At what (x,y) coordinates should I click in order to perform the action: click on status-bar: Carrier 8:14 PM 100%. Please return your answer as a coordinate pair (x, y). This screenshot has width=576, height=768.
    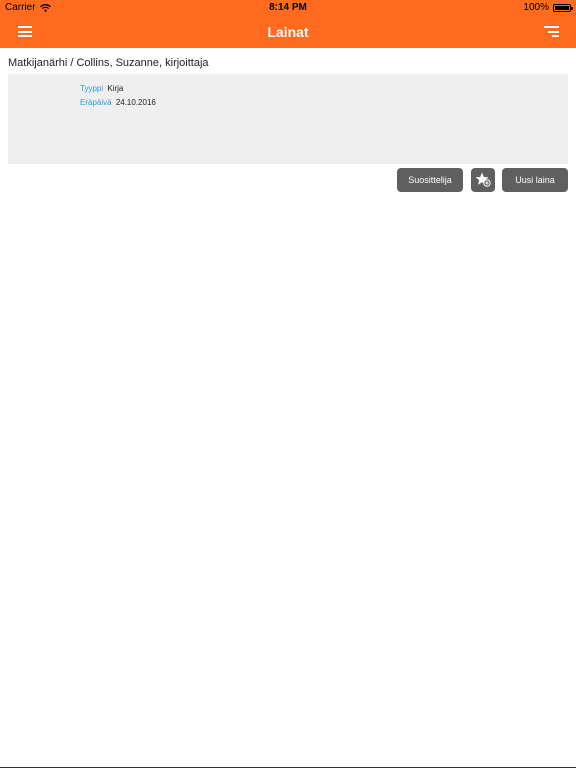
    Looking at the image, I should click on (288, 8).